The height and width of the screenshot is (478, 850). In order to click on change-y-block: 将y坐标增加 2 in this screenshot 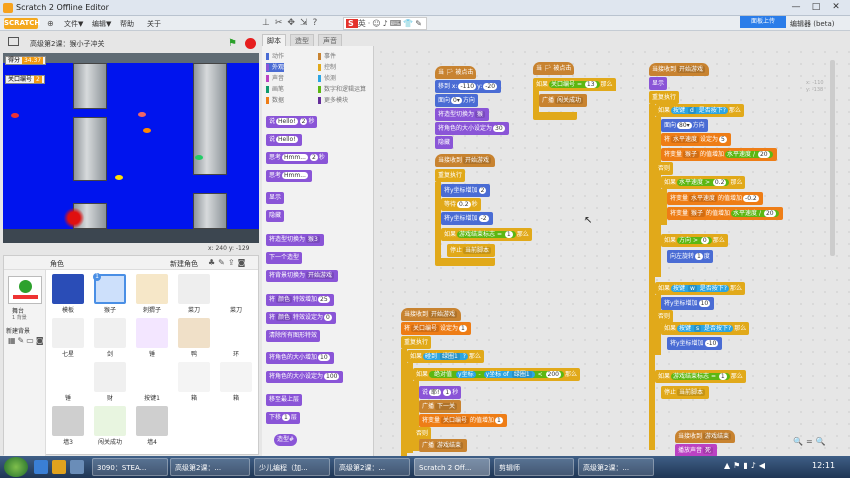, I will do `click(466, 190)`.